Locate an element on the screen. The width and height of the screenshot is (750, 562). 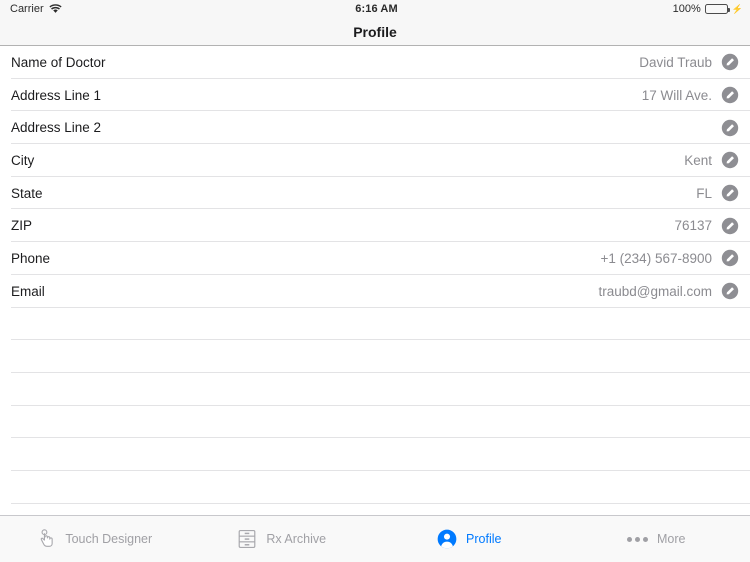
status-bar-clock: 6:16 AM is located at coordinates (376, 9).